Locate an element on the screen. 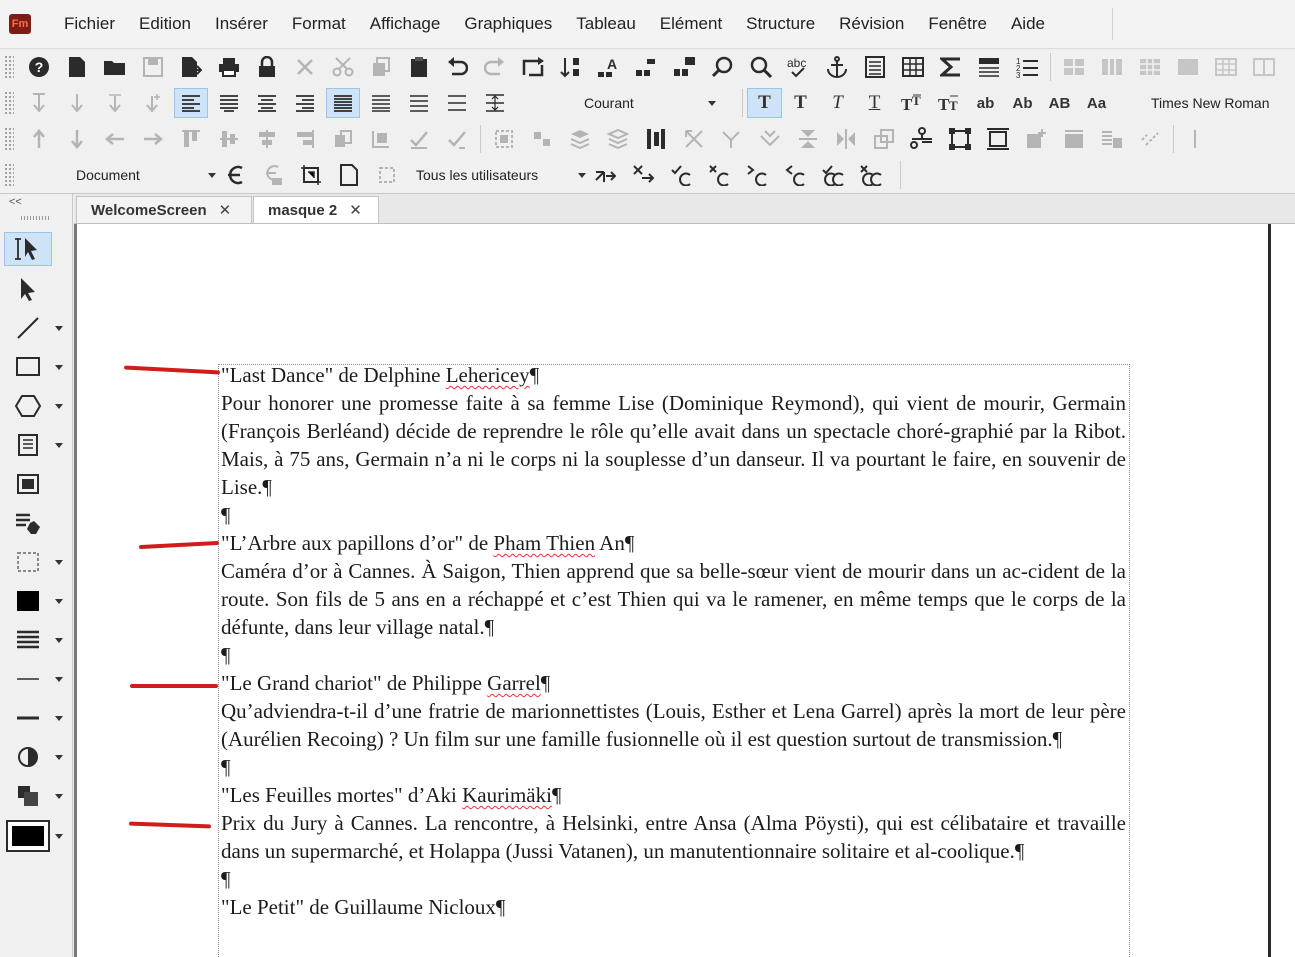  menu-graphiques: Graphiques is located at coordinates (508, 24).